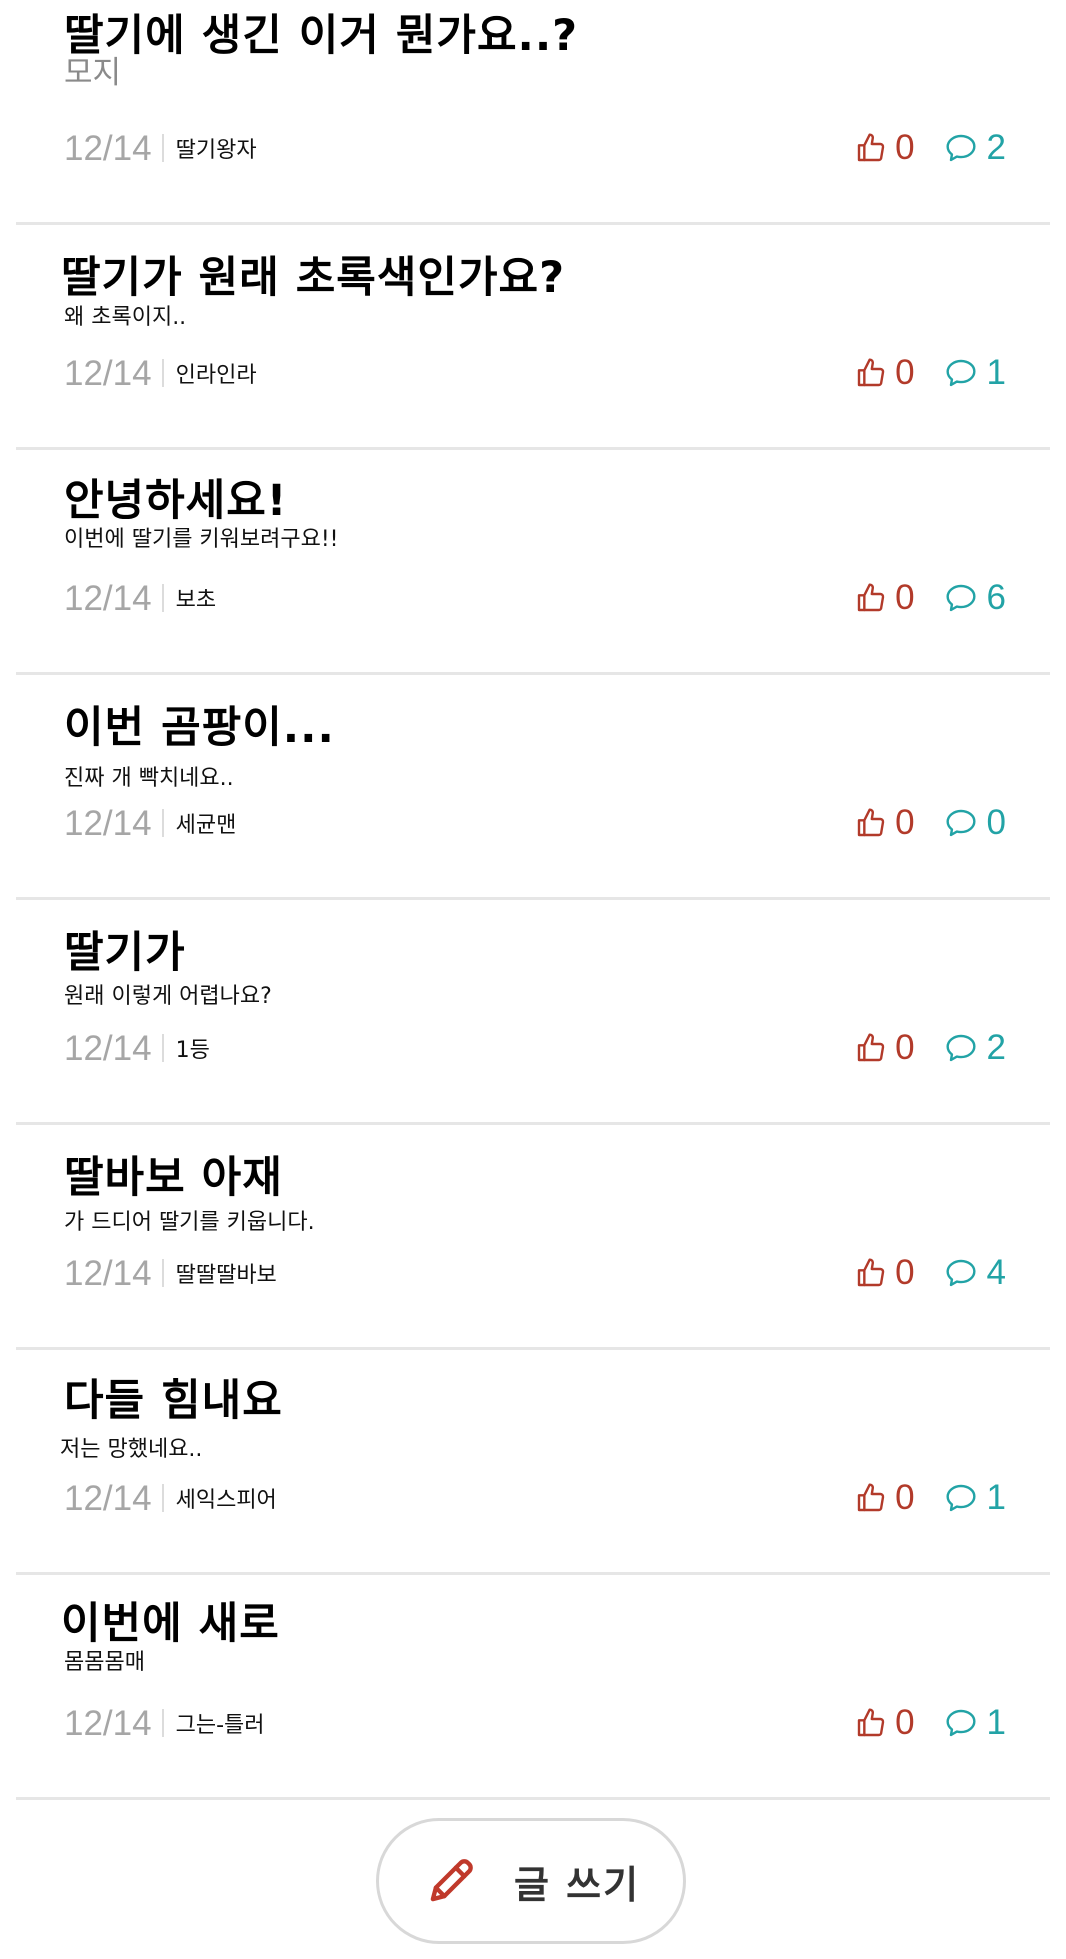 The image size is (1066, 1959). Describe the element at coordinates (216, 375) in the screenshot. I see `post-author: 인라인라` at that location.